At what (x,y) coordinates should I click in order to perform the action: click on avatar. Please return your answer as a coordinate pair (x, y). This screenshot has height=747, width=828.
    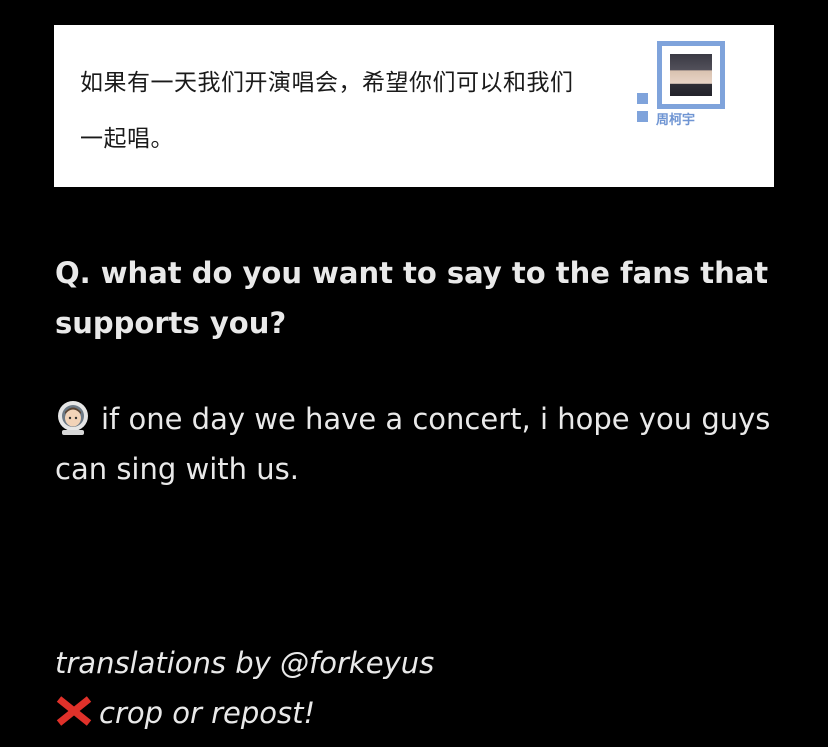
    Looking at the image, I should click on (691, 75).